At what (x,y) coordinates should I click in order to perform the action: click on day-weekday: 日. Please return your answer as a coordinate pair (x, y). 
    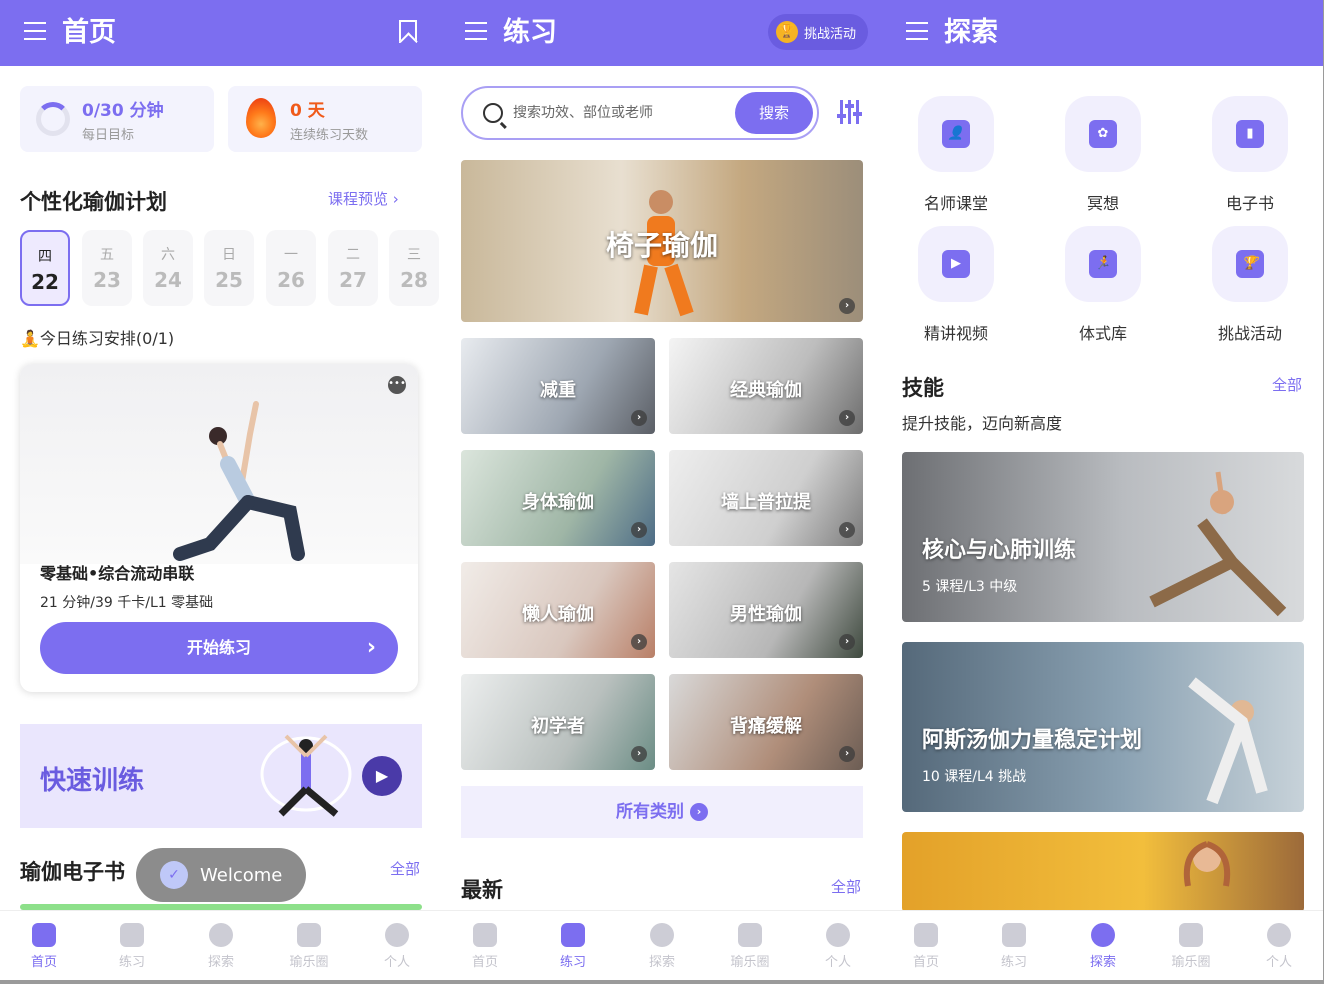
    Looking at the image, I should click on (229, 255).